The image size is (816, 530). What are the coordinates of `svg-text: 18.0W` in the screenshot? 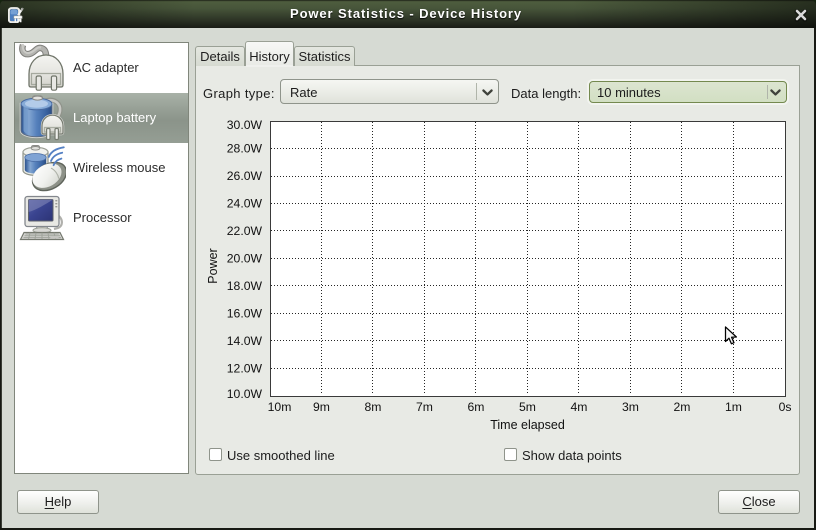 It's located at (245, 286).